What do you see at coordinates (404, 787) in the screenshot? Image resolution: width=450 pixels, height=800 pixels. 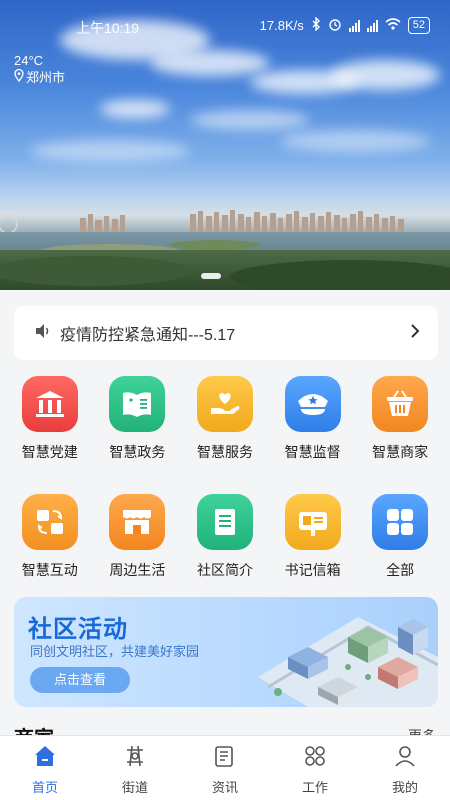 I see `tab-label: 我的` at bounding box center [404, 787].